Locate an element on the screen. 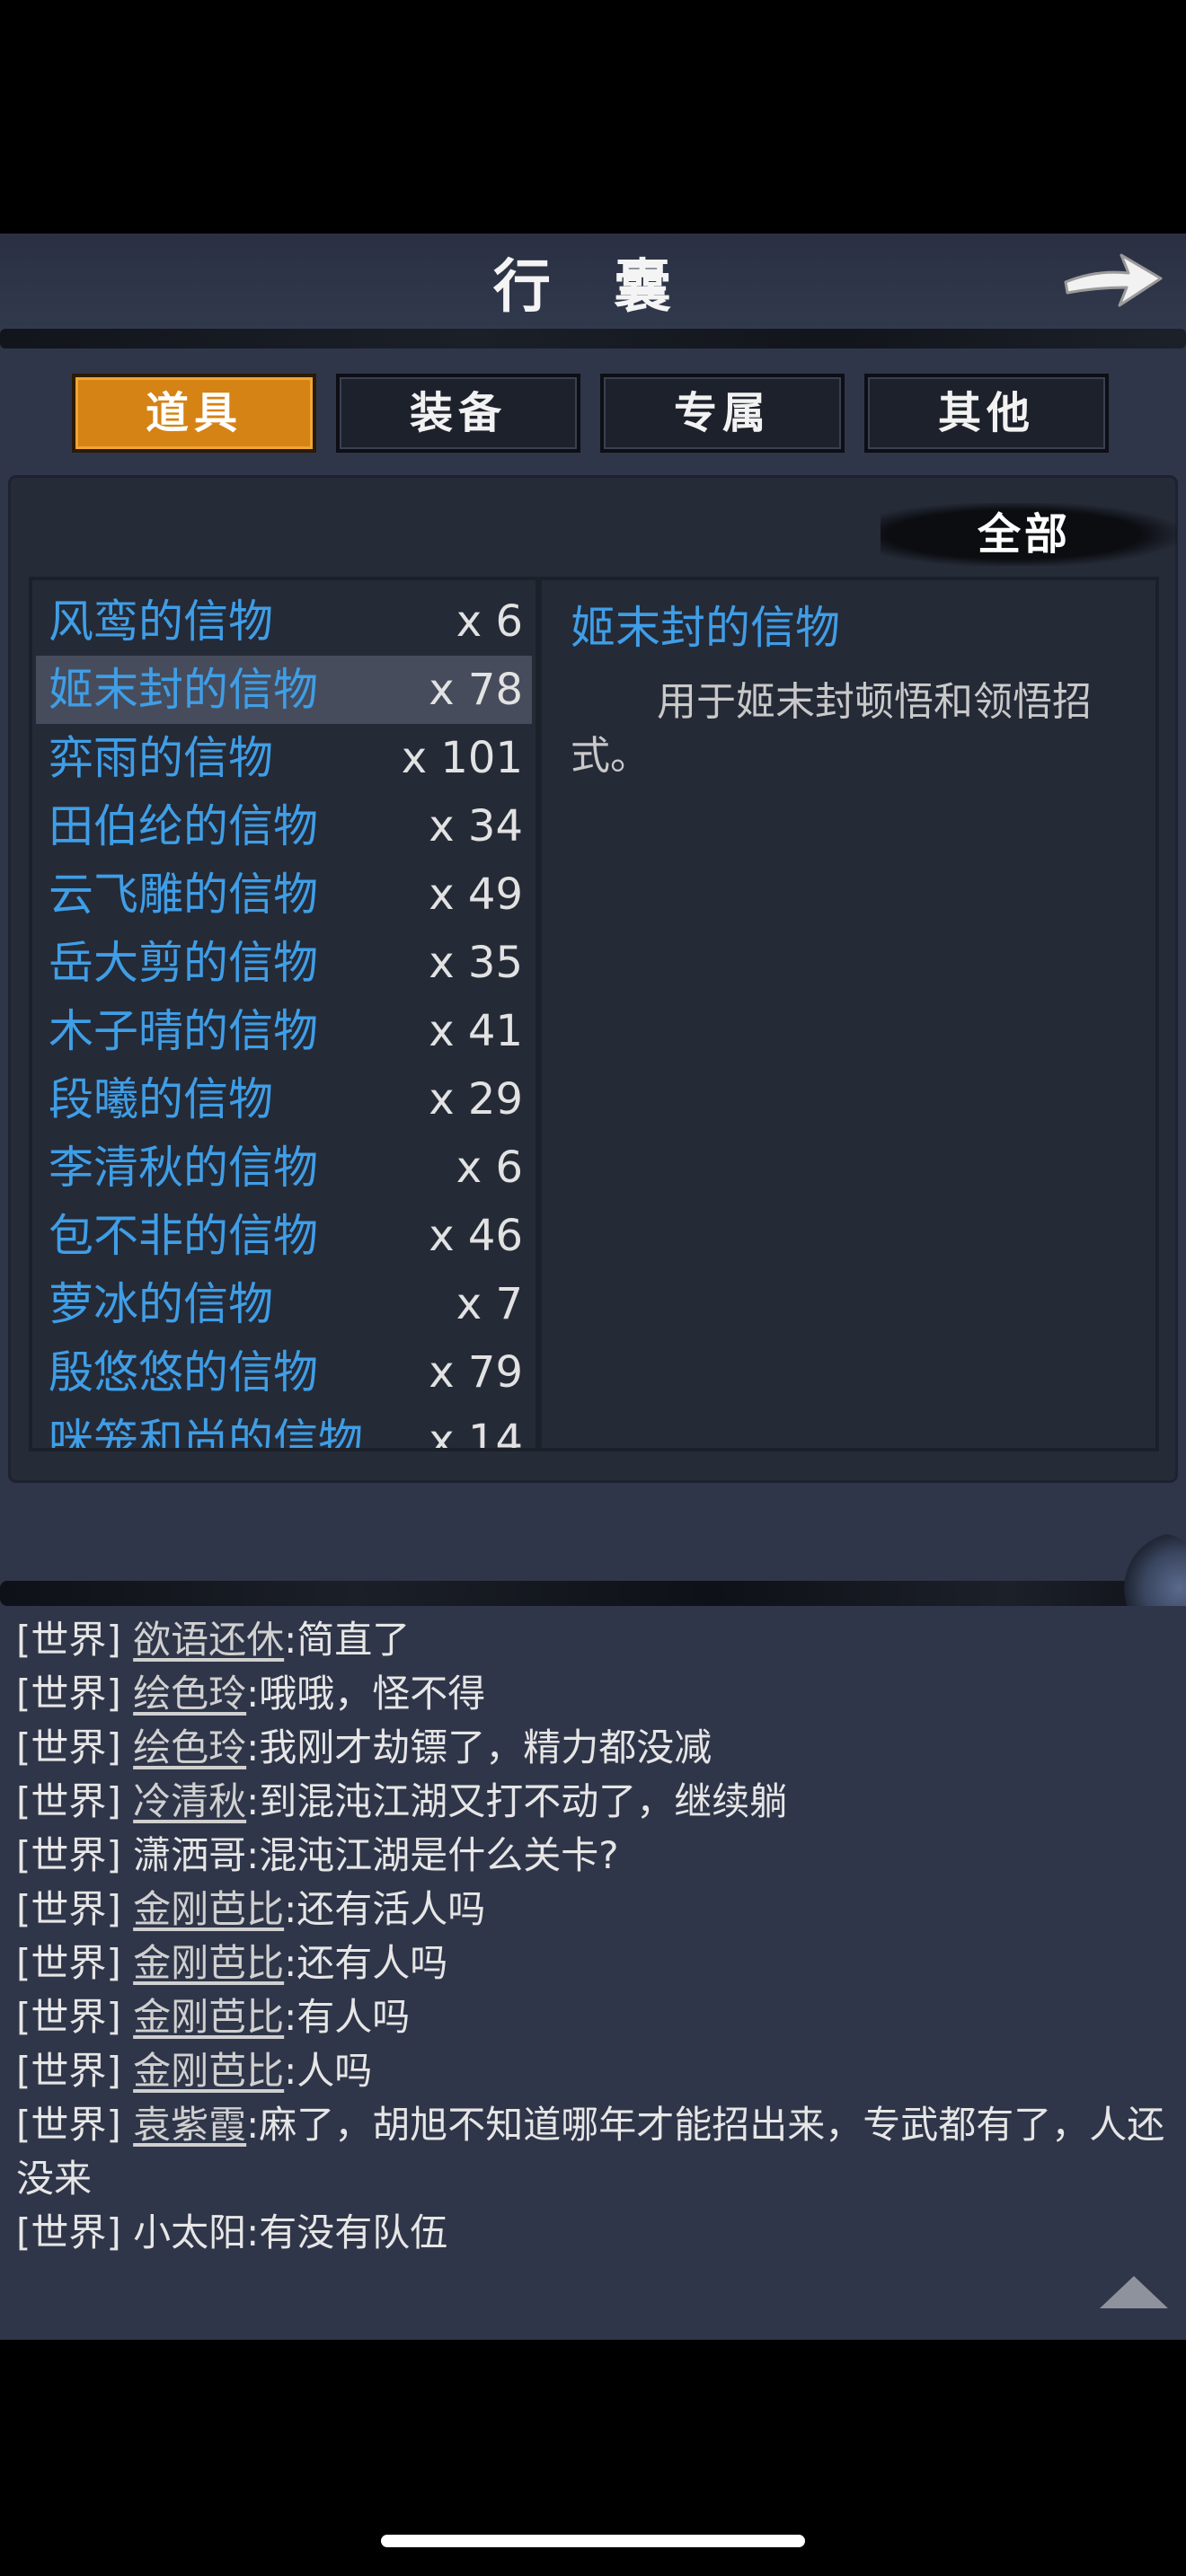 The height and width of the screenshot is (2576, 1186). item-quantity: x 49 is located at coordinates (476, 894).